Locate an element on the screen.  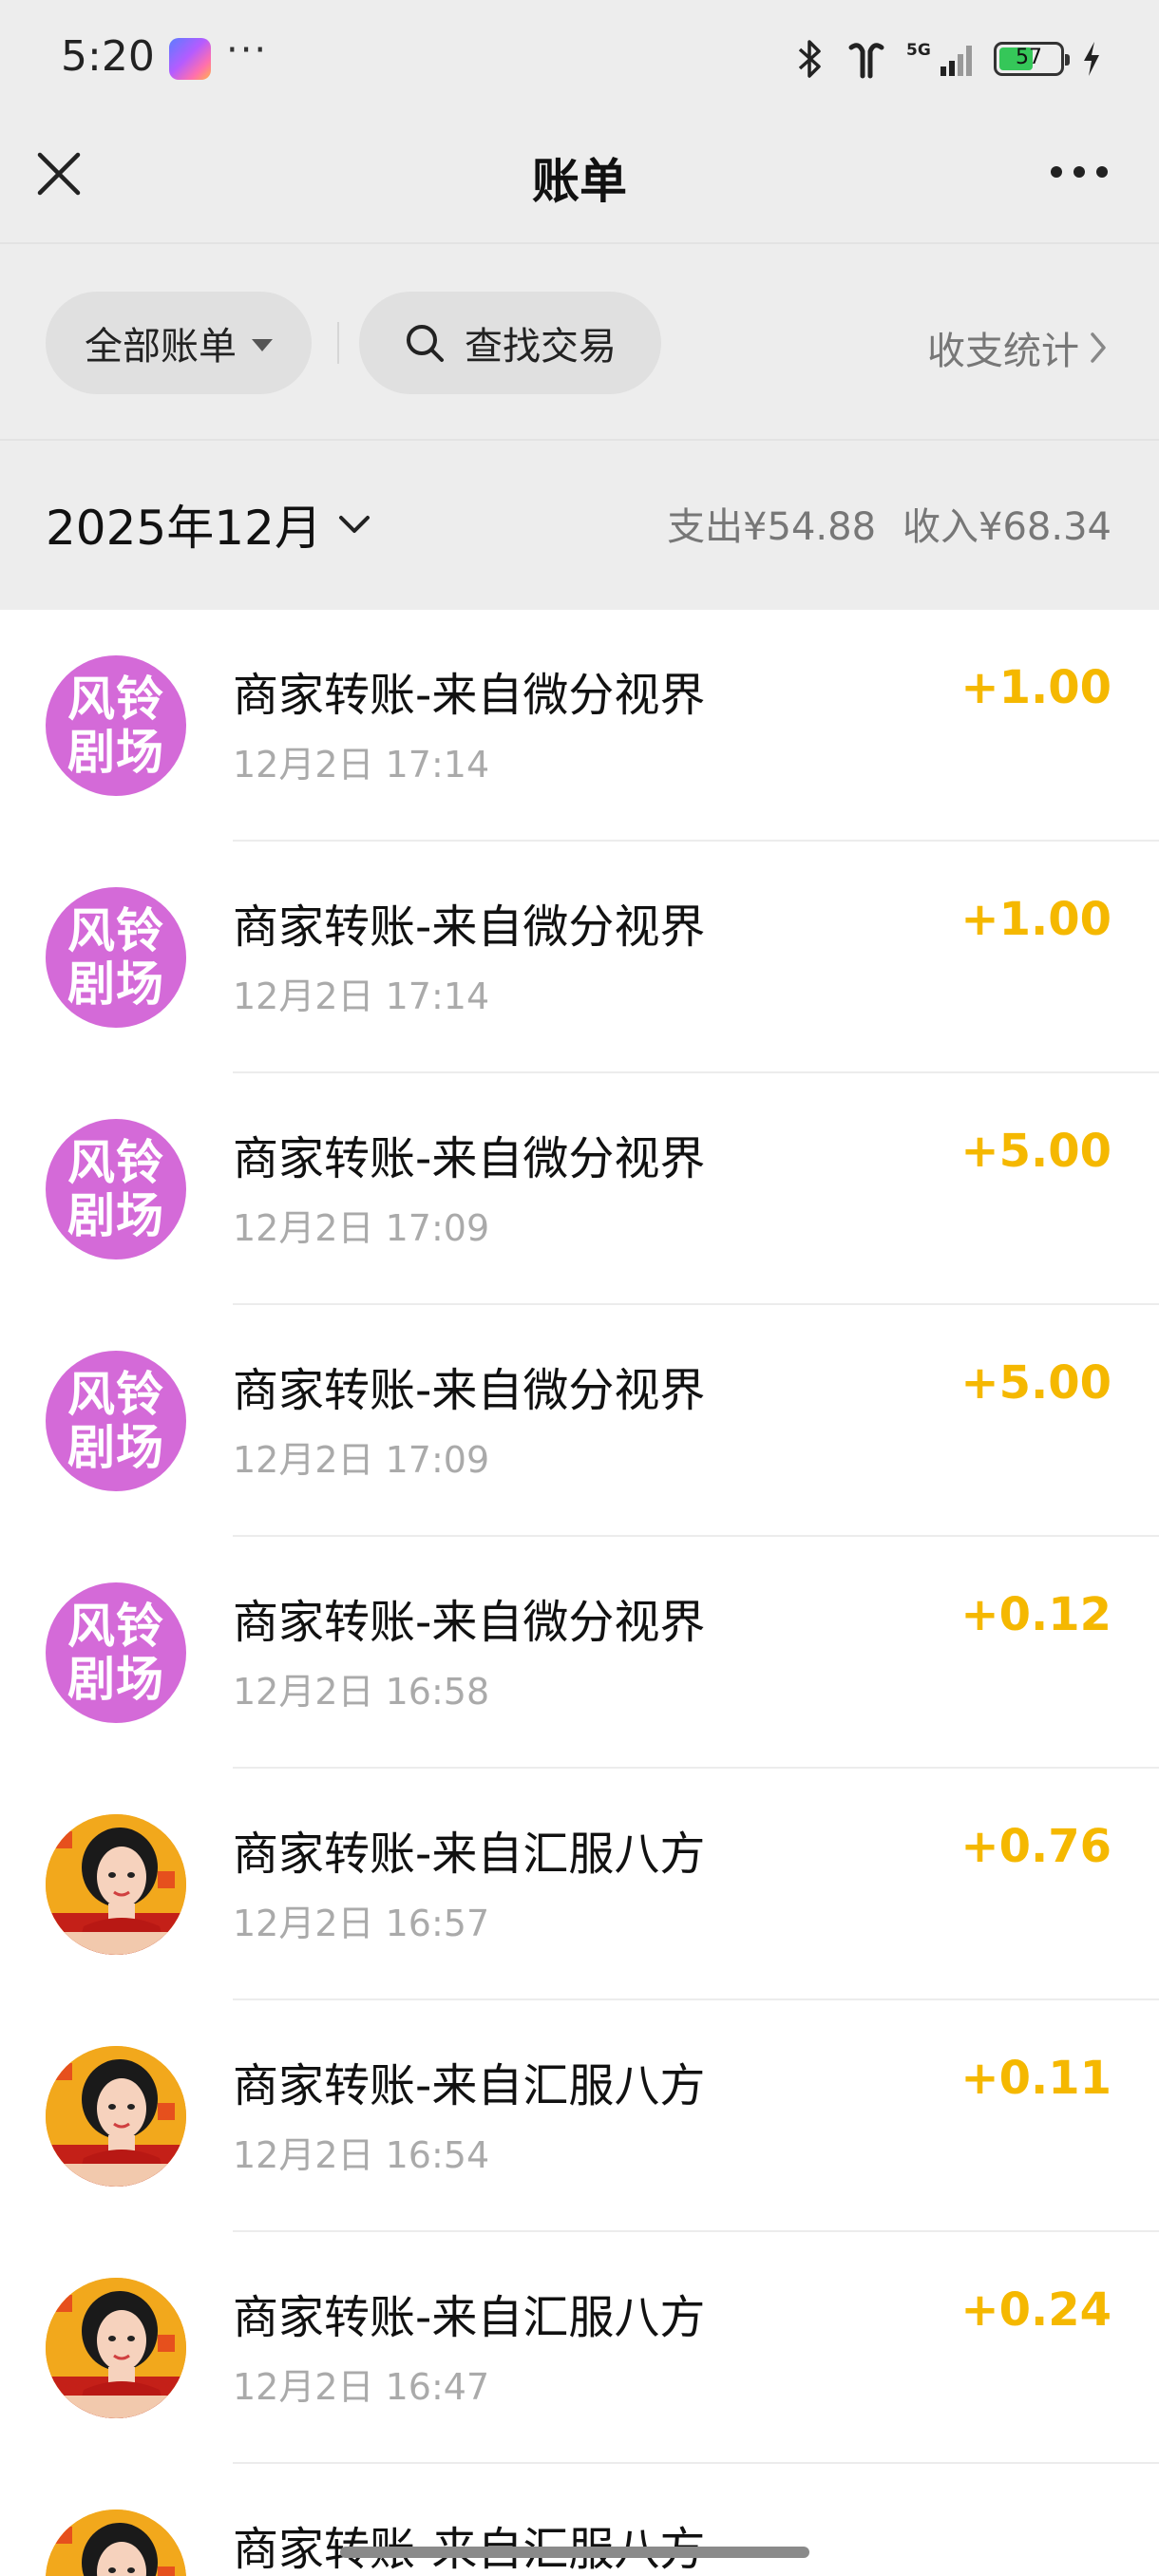
battery-icon: 57 is located at coordinates (1032, 59).